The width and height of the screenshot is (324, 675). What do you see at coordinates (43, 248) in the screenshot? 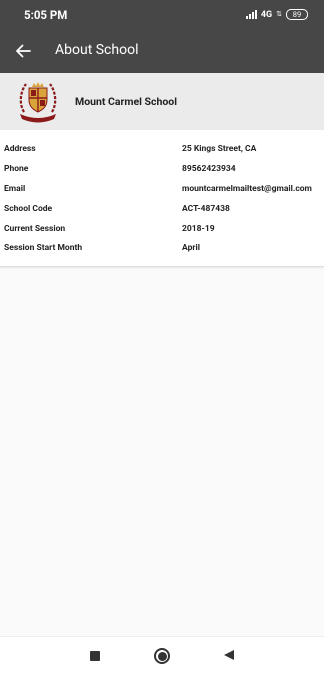
I see `detail-label: Session Start Month` at bounding box center [43, 248].